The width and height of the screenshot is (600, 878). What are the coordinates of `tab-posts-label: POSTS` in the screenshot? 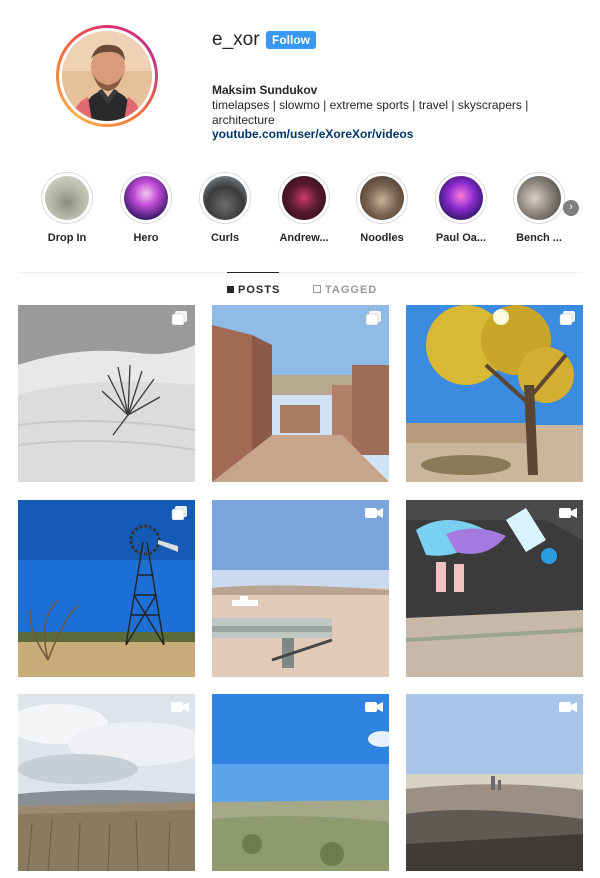 It's located at (259, 290).